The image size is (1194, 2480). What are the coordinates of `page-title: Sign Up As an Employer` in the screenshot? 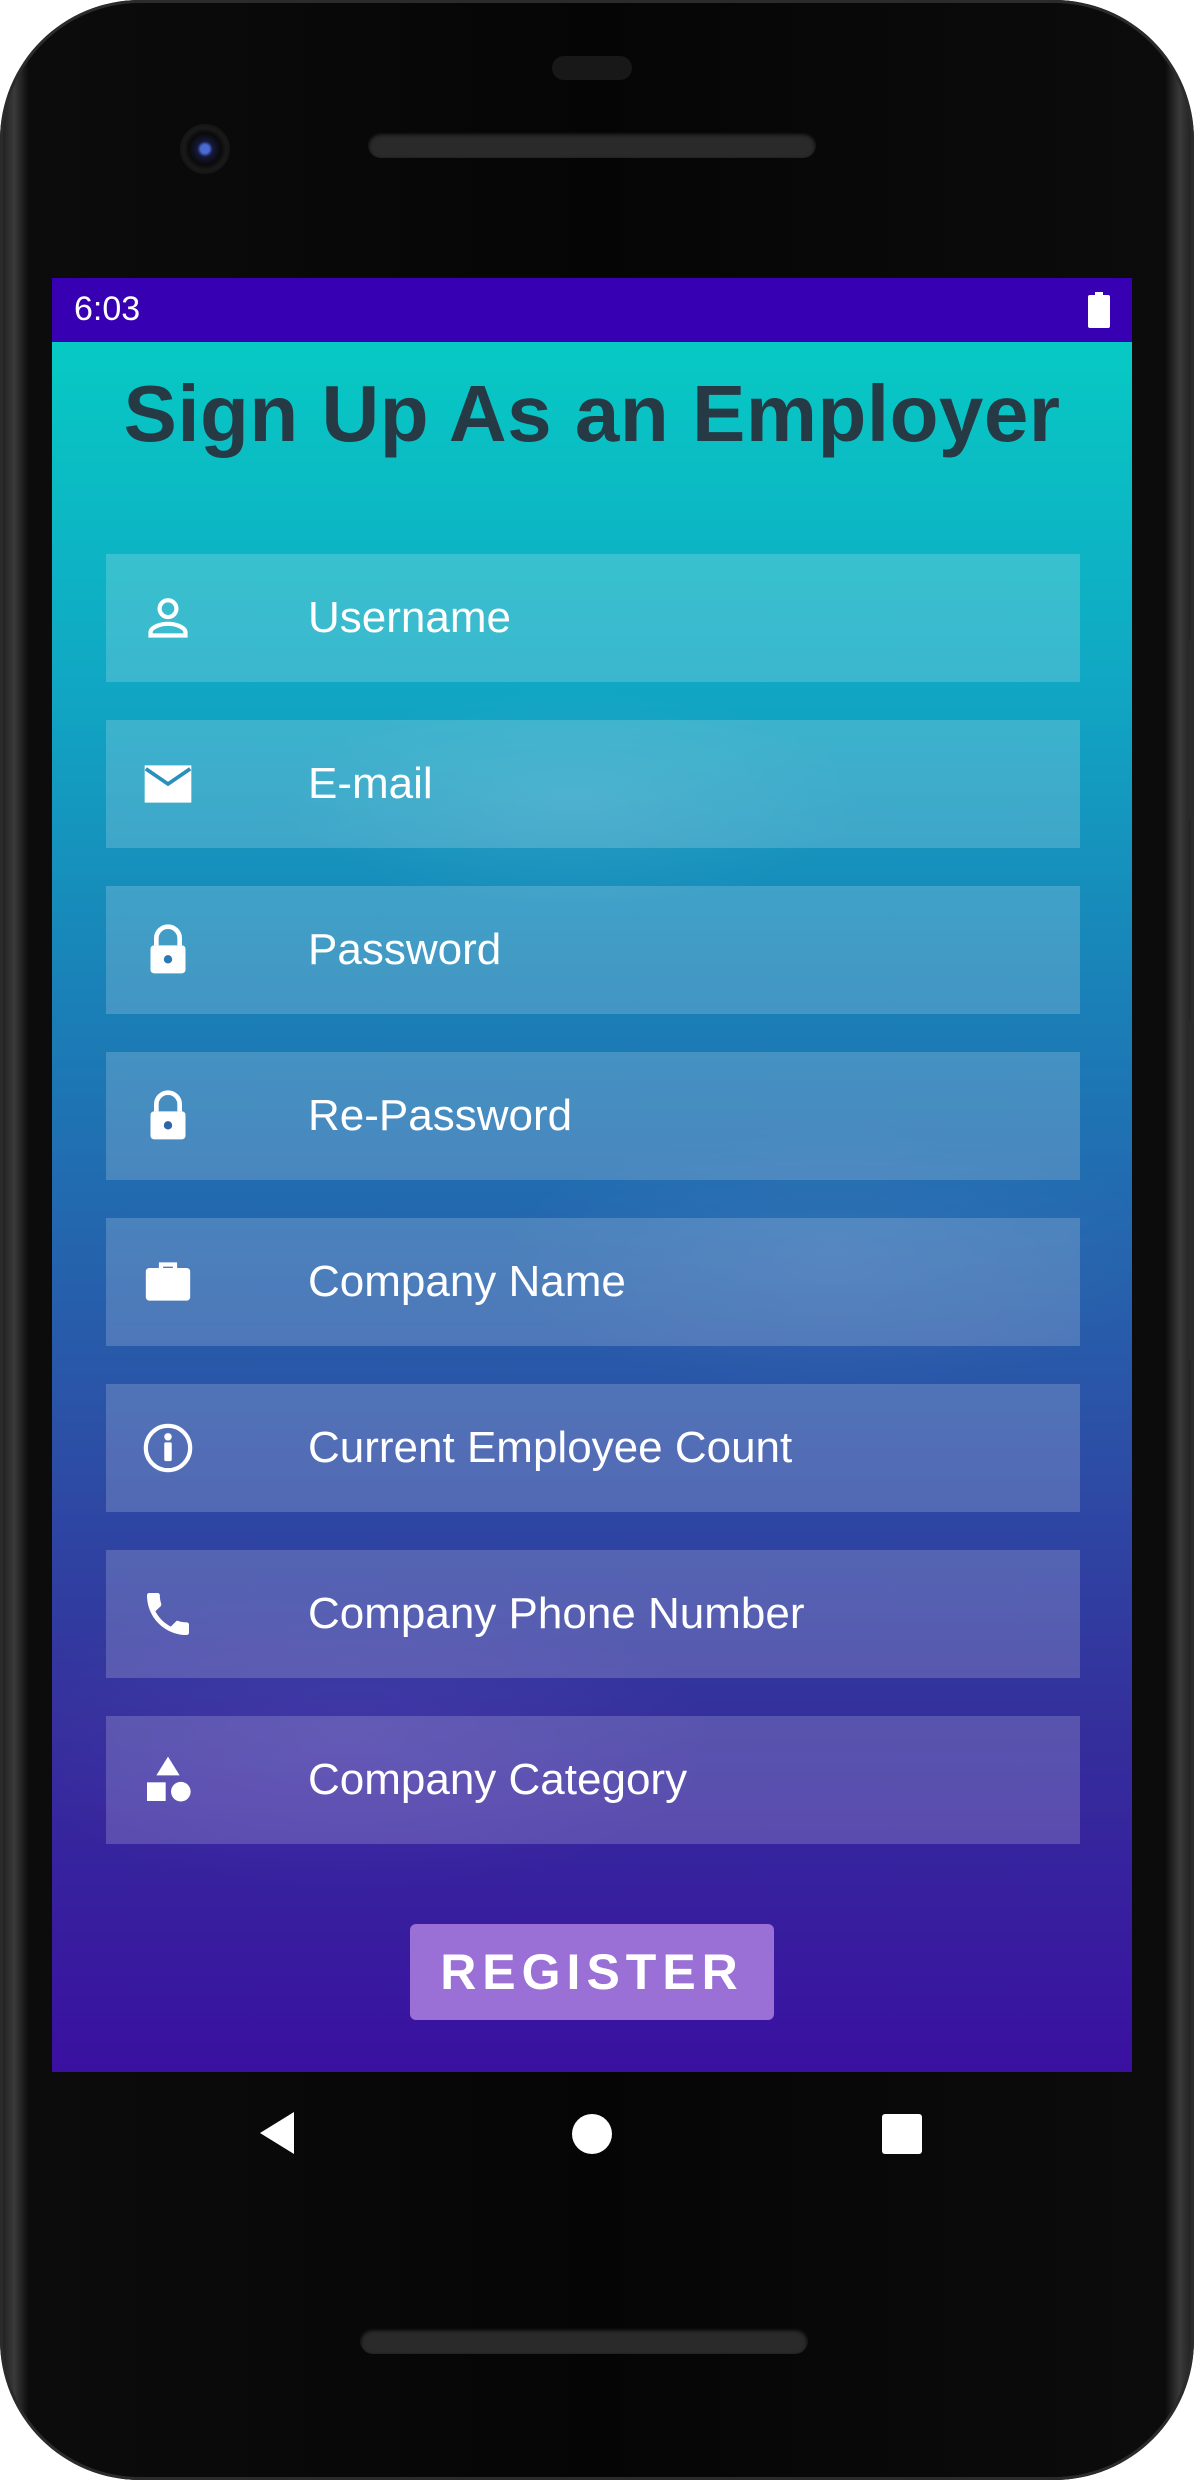 It's located at (592, 413).